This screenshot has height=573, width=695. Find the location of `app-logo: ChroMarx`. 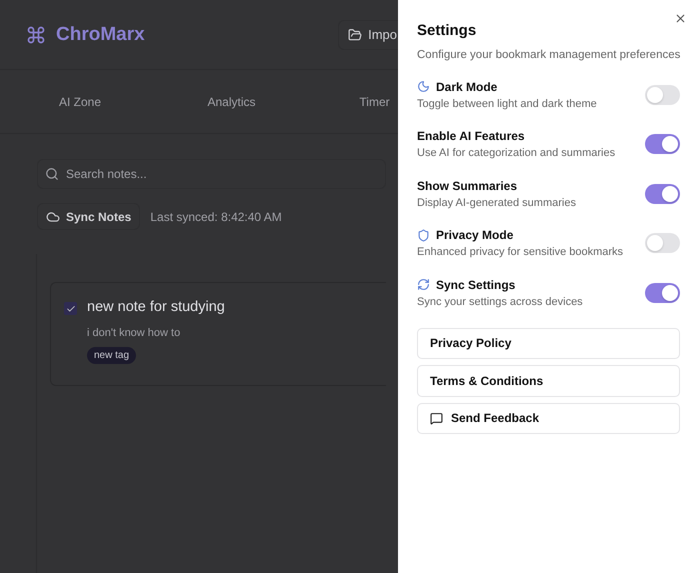

app-logo: ChroMarx is located at coordinates (100, 35).